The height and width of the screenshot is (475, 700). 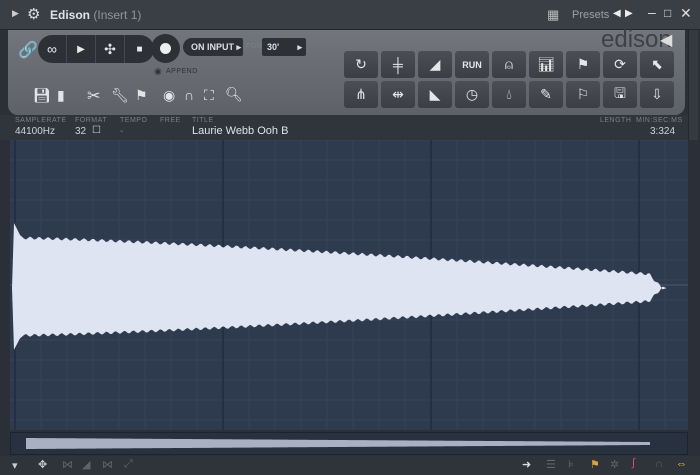 What do you see at coordinates (61, 95) in the screenshot?
I see `copy-icon: ▮` at bounding box center [61, 95].